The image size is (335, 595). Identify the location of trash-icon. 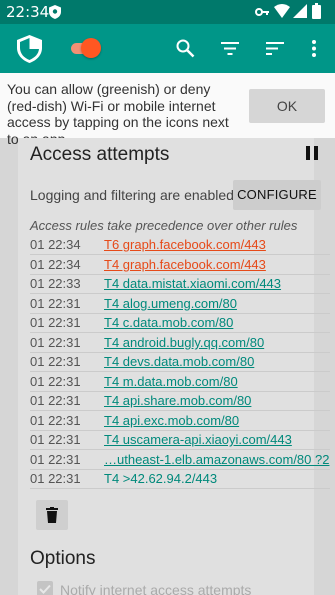
(52, 515).